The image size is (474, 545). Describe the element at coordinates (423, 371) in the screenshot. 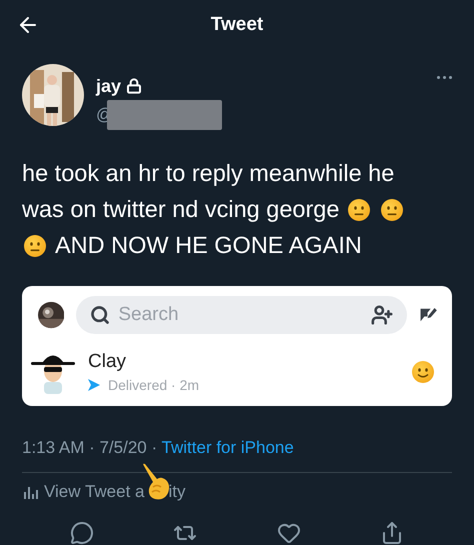

I see `smiling-face-icon` at that location.